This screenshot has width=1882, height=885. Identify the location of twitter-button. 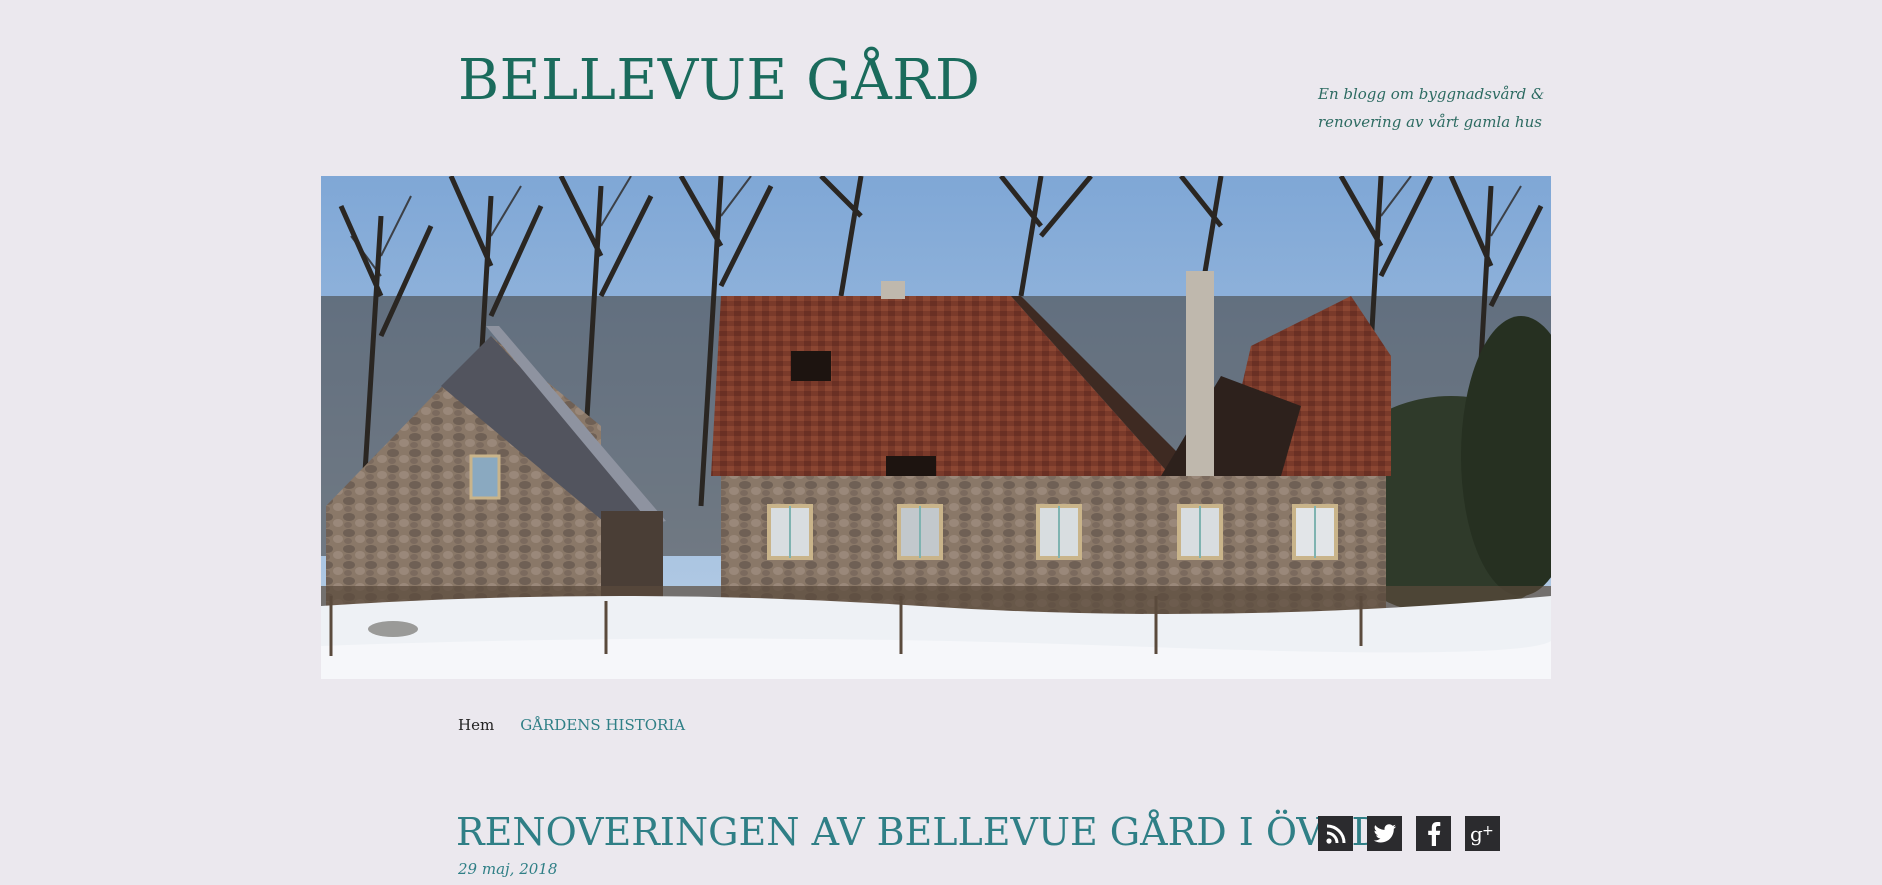
(1384, 833).